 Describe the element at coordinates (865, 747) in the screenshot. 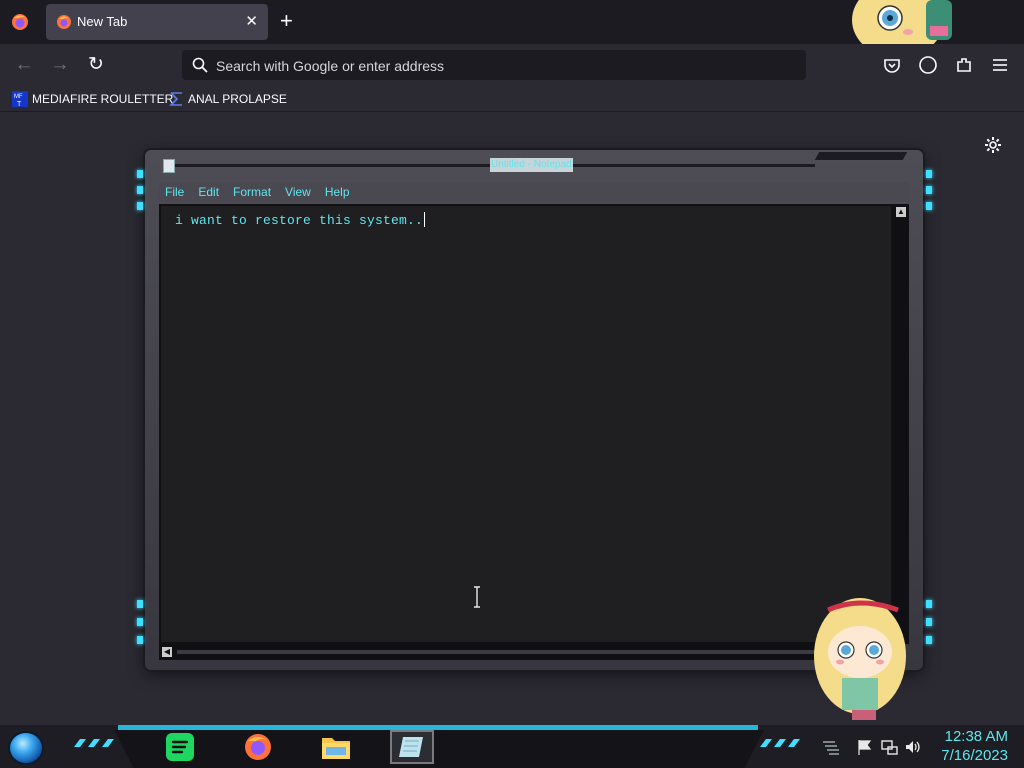

I see `action-center-flag-icon` at that location.